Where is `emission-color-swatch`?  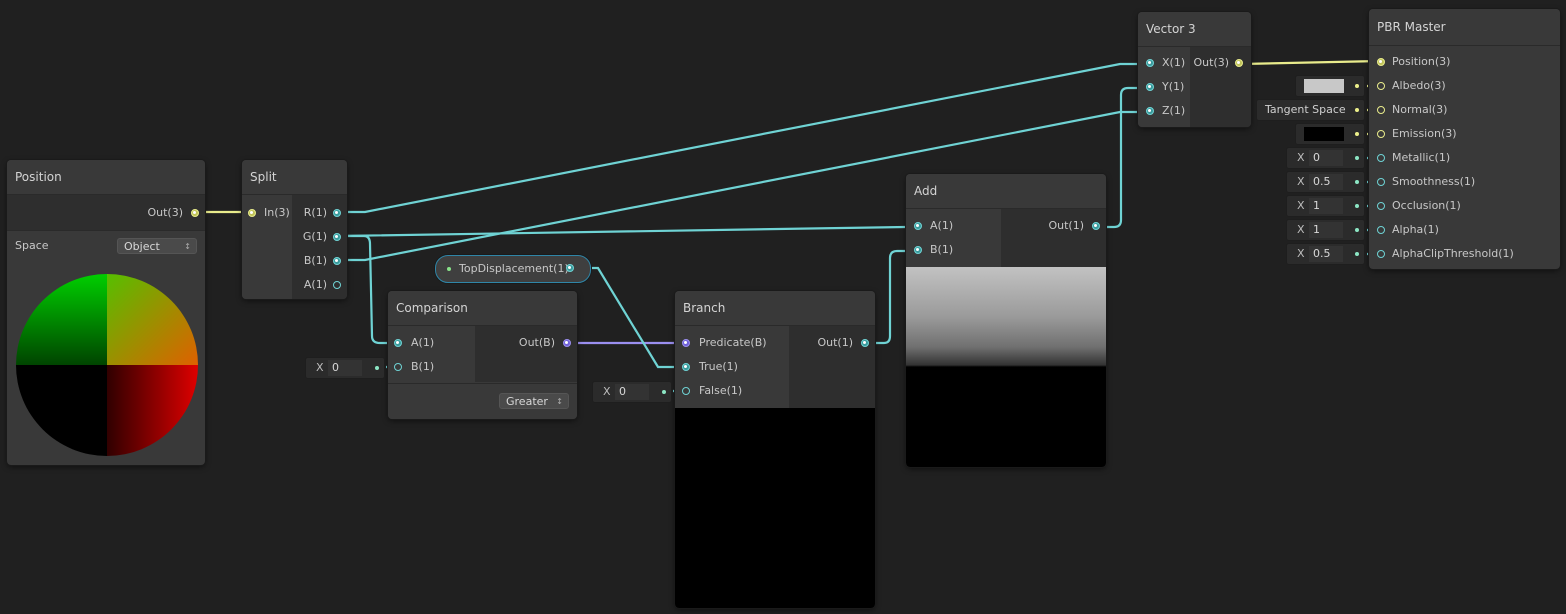
emission-color-swatch is located at coordinates (1324, 134).